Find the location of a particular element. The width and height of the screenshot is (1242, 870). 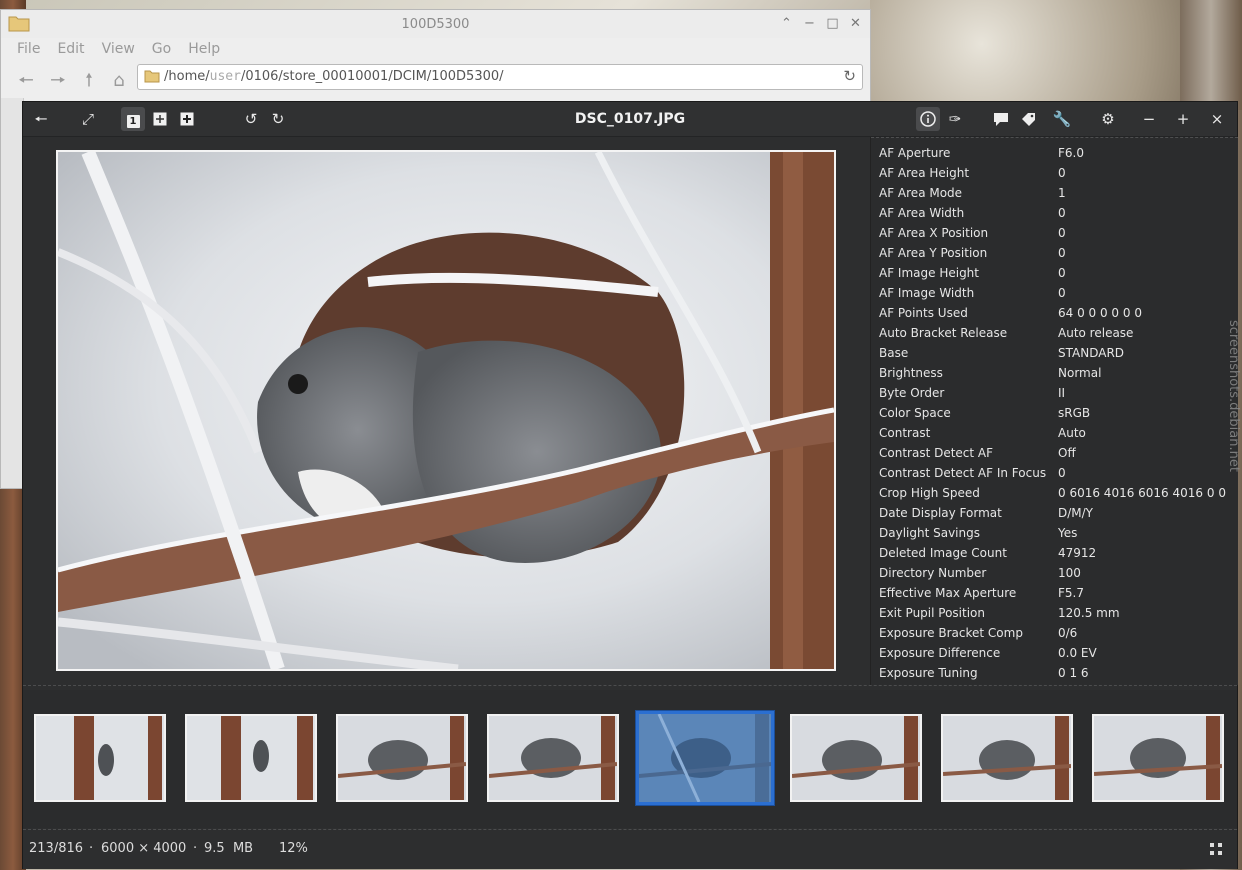

metadata-key: Effective Max Aperture is located at coordinates (948, 593).